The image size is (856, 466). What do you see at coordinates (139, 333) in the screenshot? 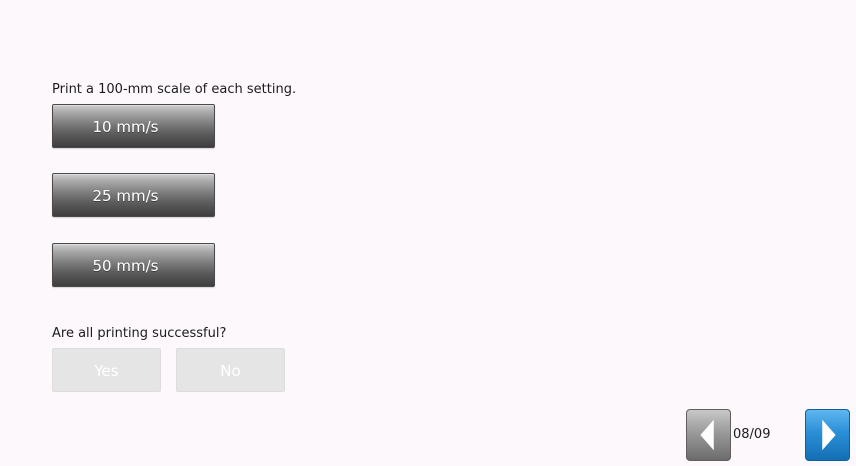
I see `question-text: Are all printing successful?` at bounding box center [139, 333].